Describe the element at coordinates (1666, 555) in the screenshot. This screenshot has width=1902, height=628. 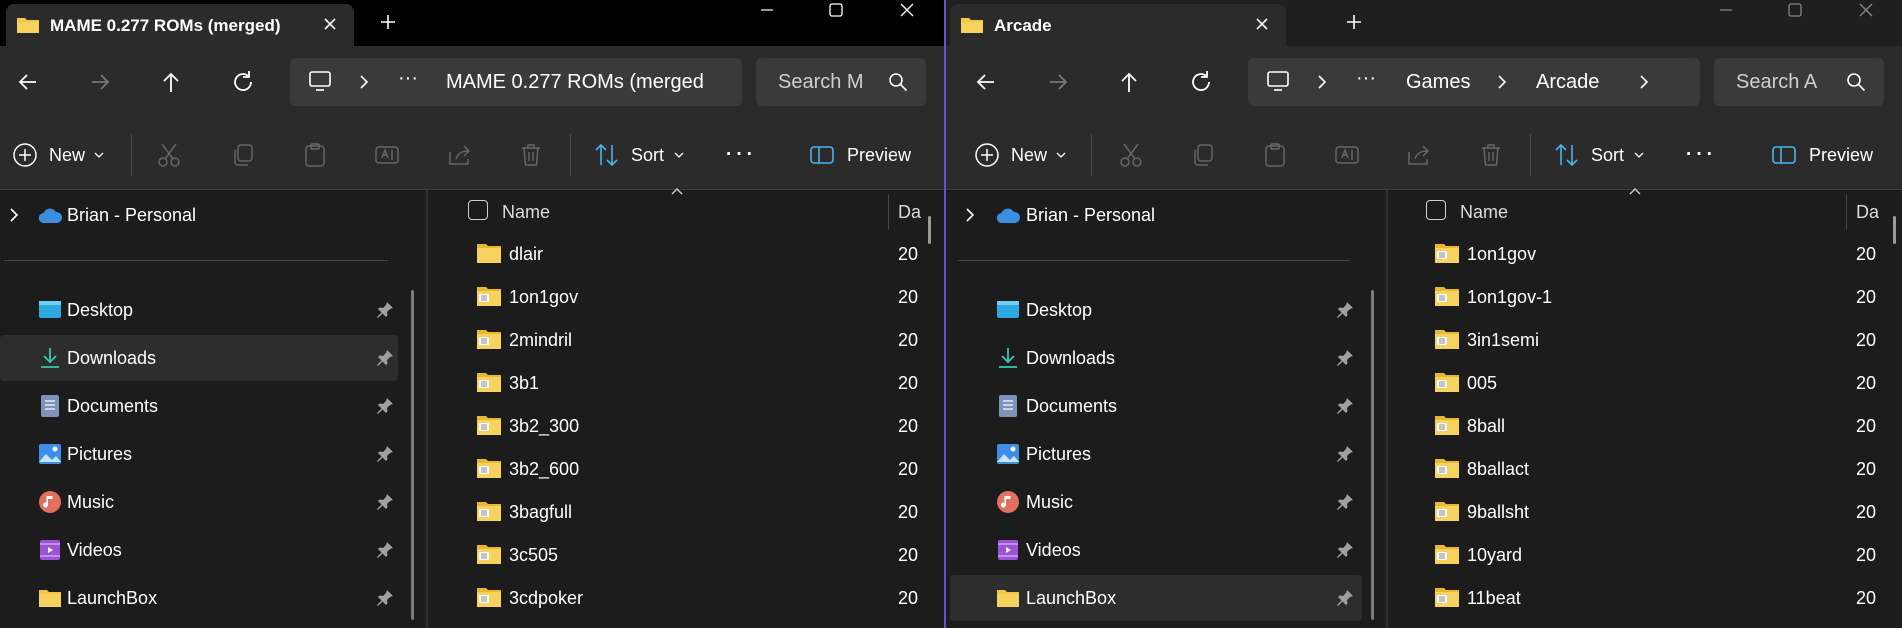
I see `file-row: 10yard 20` at that location.